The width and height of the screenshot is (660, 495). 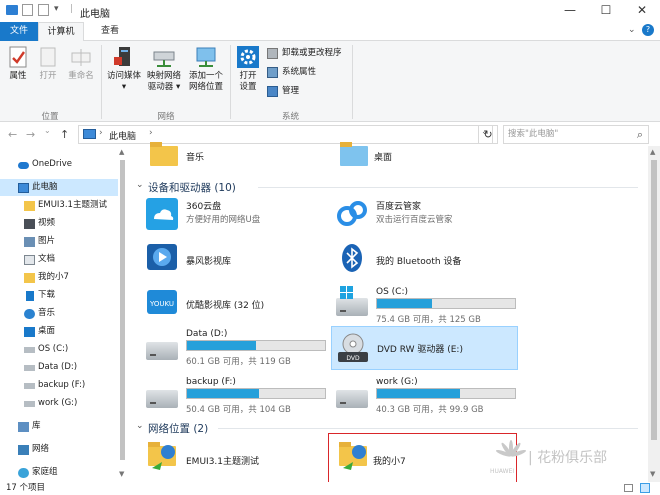 What do you see at coordinates (124, 57) in the screenshot?
I see `media-server-icon` at bounding box center [124, 57].